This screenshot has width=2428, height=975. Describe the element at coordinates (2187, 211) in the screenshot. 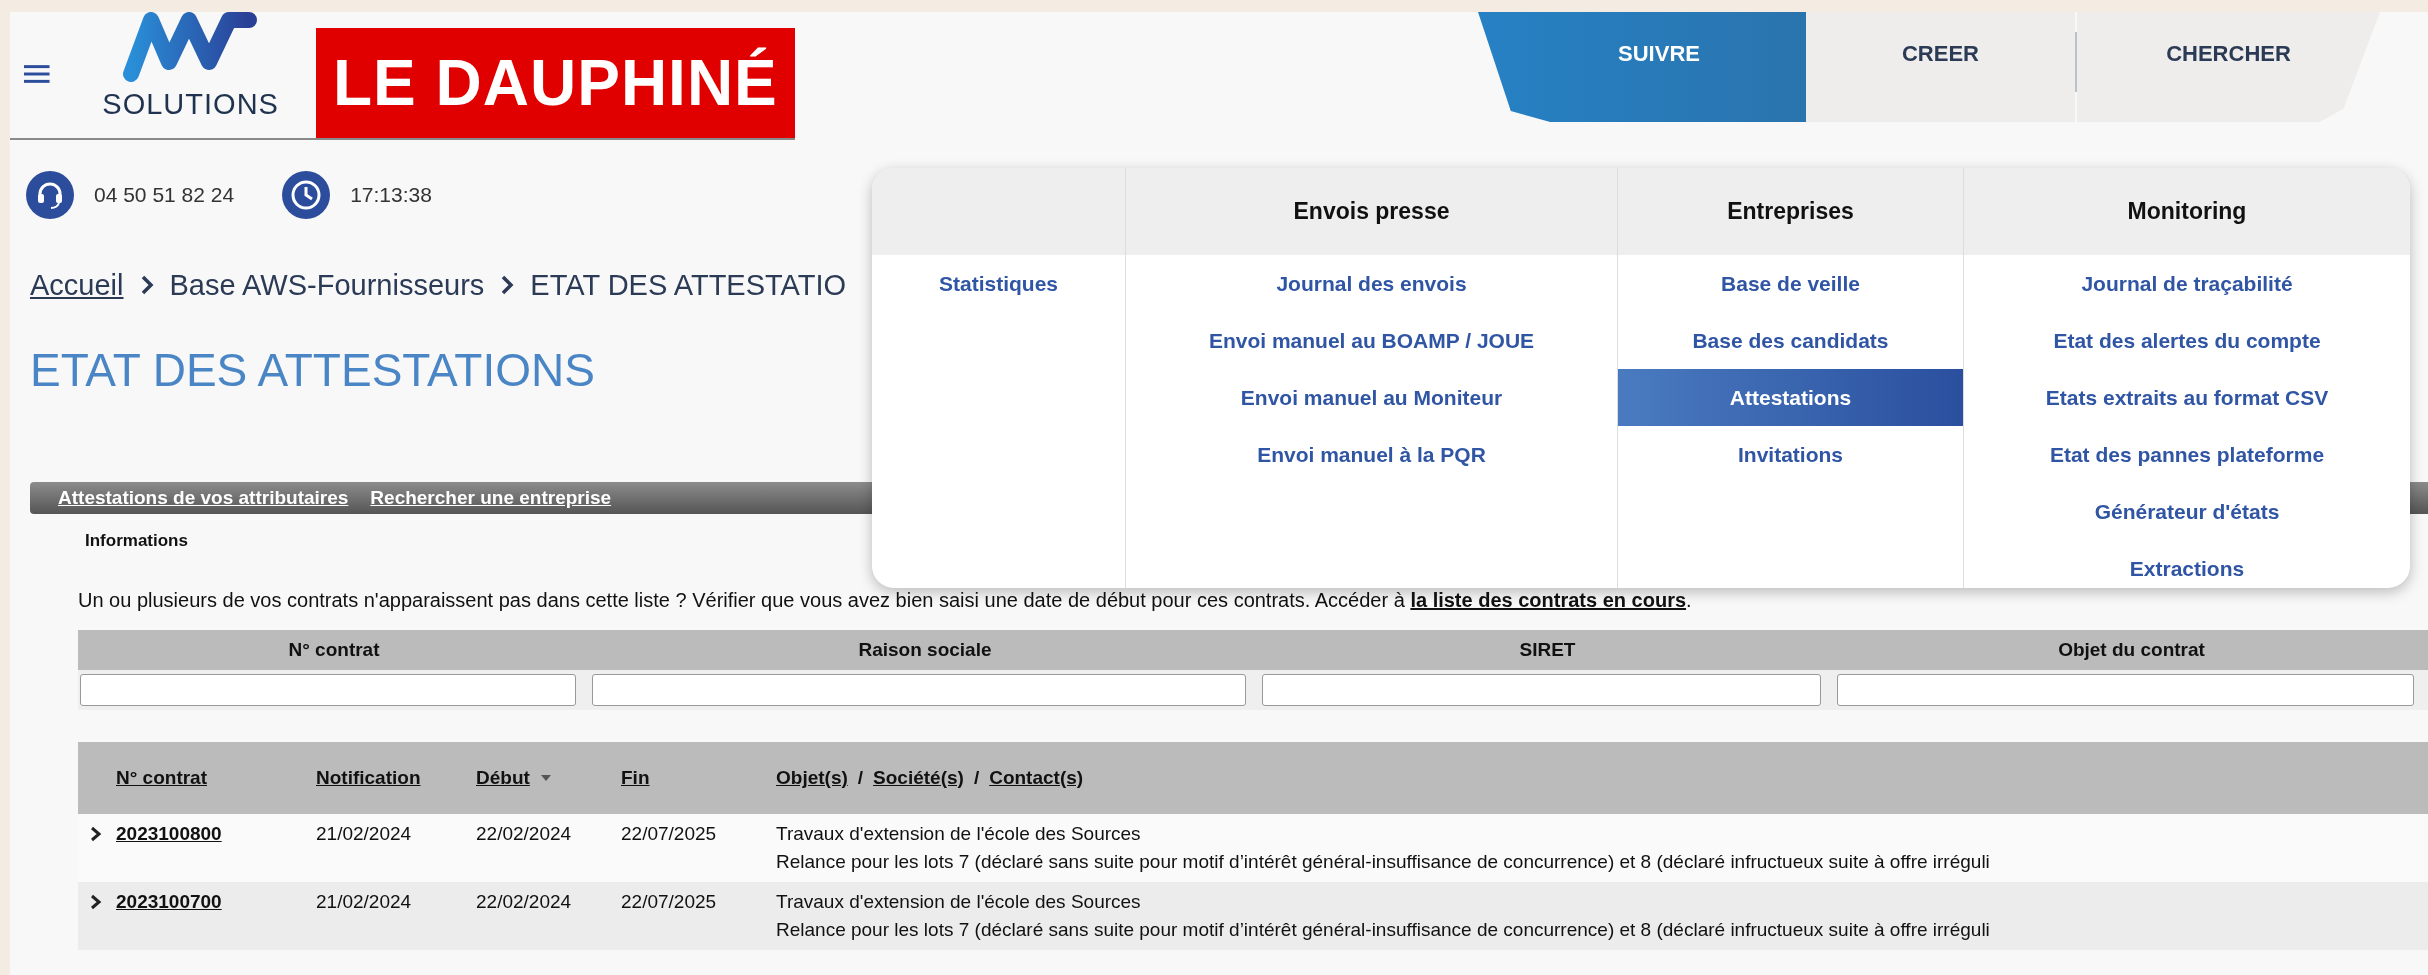

I see `menu-heading: Monitoring` at that location.